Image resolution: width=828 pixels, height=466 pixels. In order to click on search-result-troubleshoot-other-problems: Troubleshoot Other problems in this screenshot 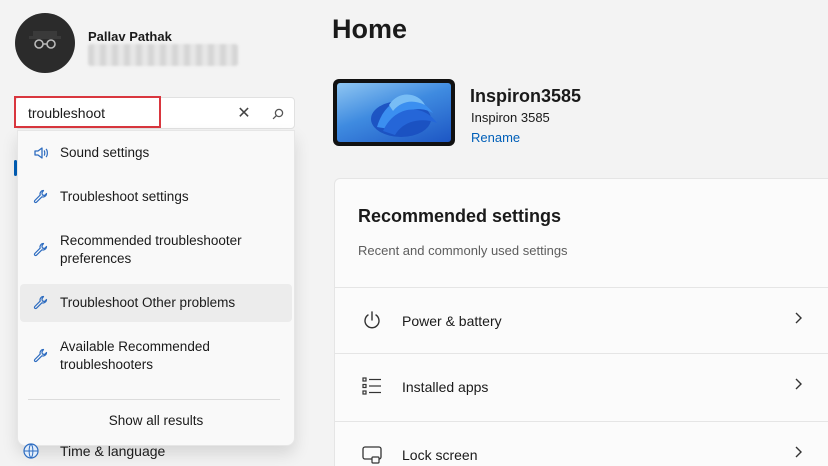, I will do `click(156, 303)`.